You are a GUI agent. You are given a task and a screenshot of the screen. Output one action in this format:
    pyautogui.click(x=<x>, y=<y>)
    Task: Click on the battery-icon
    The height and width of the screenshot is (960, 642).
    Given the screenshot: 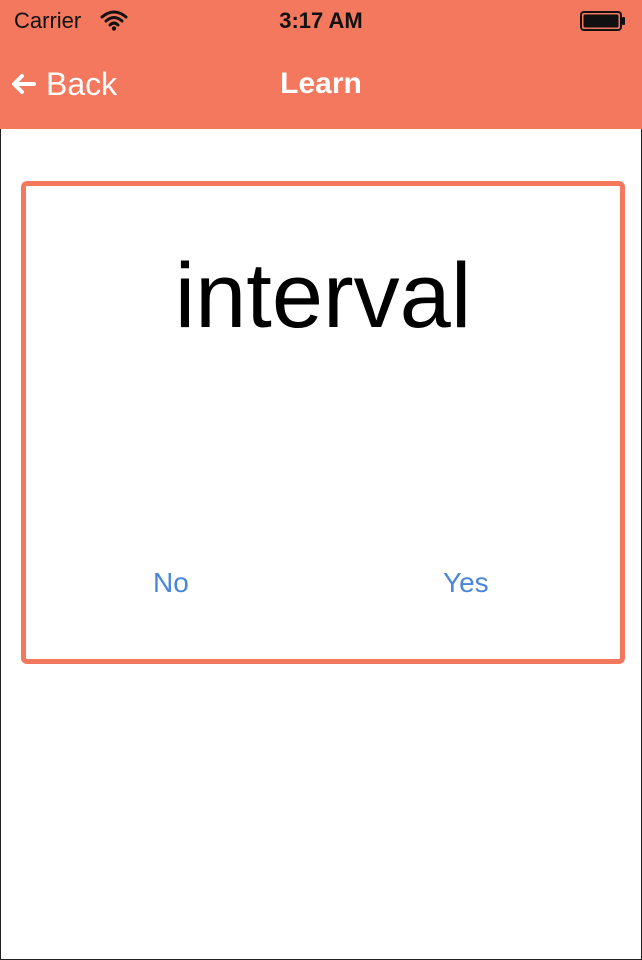 What is the action you would take?
    pyautogui.click(x=602, y=21)
    